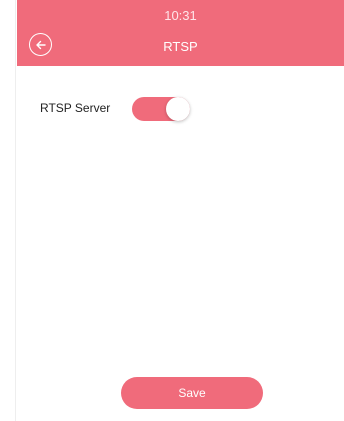 This screenshot has height=421, width=344. What do you see at coordinates (161, 109) in the screenshot?
I see `rtsp-server-toggle` at bounding box center [161, 109].